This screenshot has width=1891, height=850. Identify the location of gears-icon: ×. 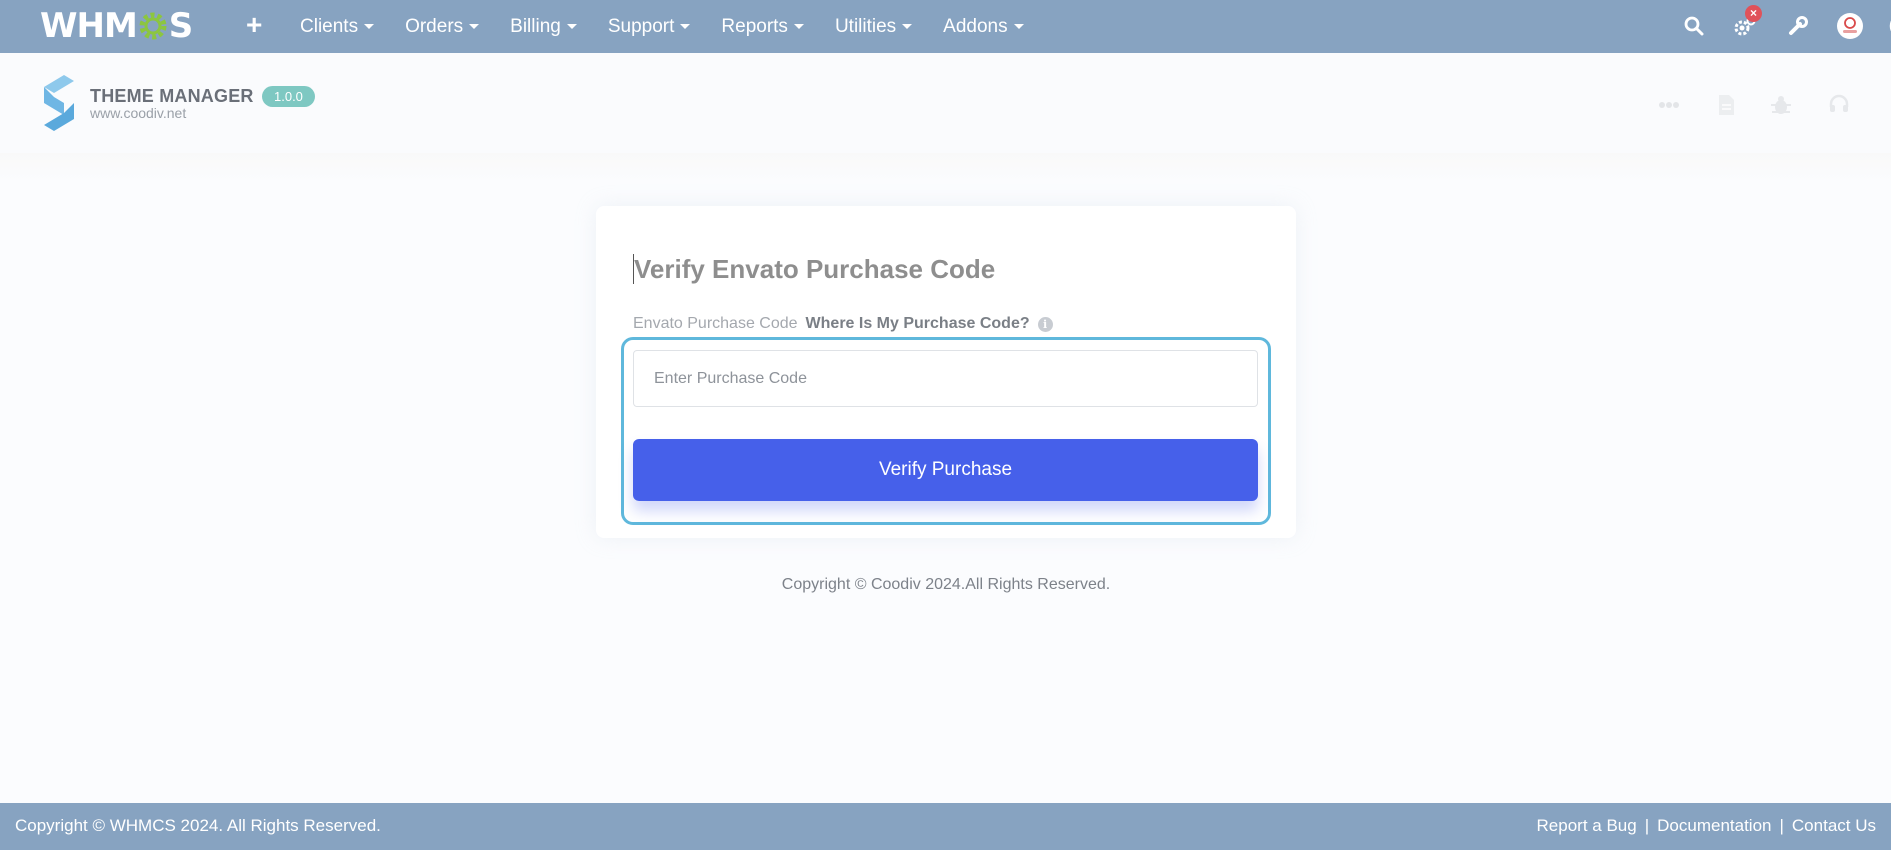
(1746, 22).